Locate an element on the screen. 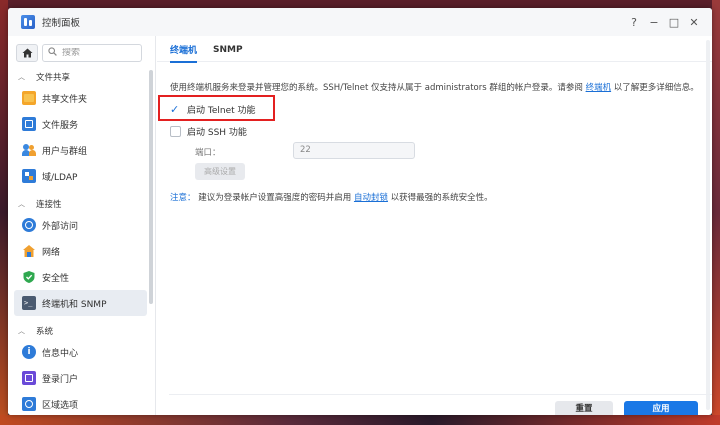  sidebar-scrollbar is located at coordinates (151, 187).